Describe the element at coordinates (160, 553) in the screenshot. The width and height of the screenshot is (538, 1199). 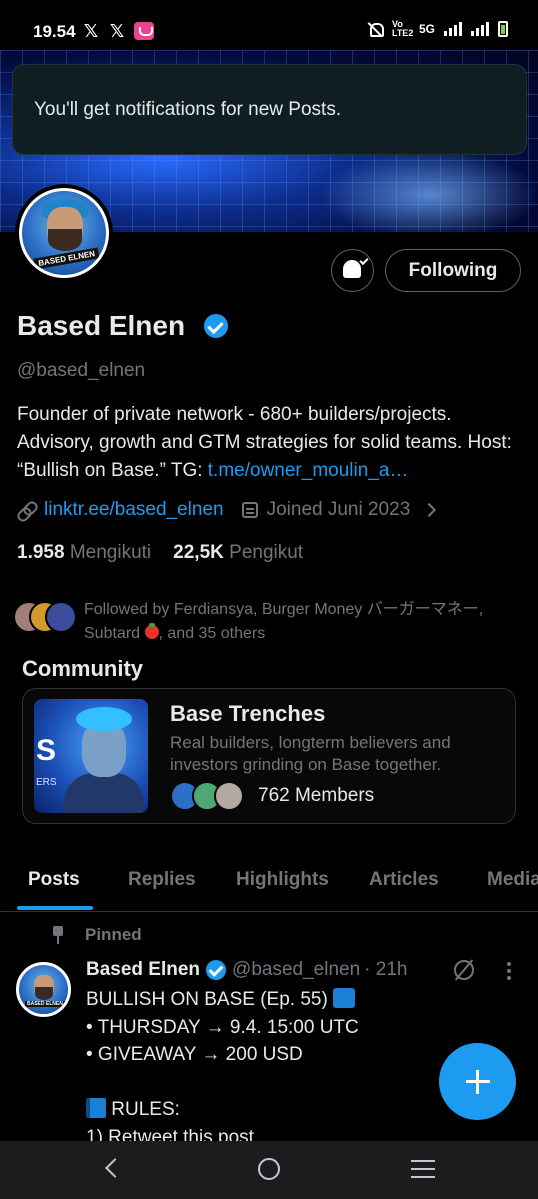
I see `follow-counts: 1.958 Mengikuti 22,5K Pengikut` at that location.